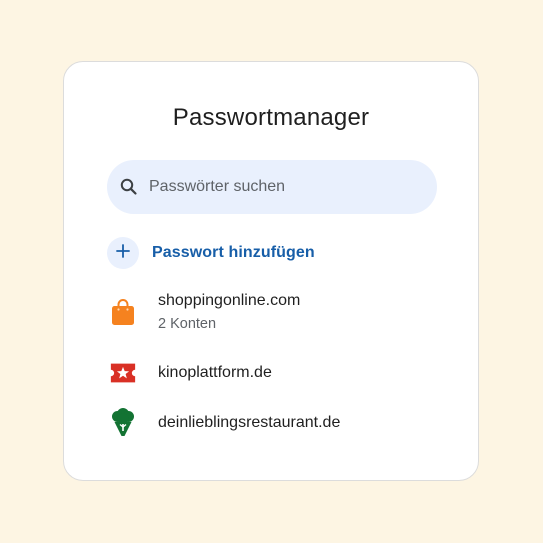  Describe the element at coordinates (123, 312) in the screenshot. I see `shopping-bag-icon` at that location.